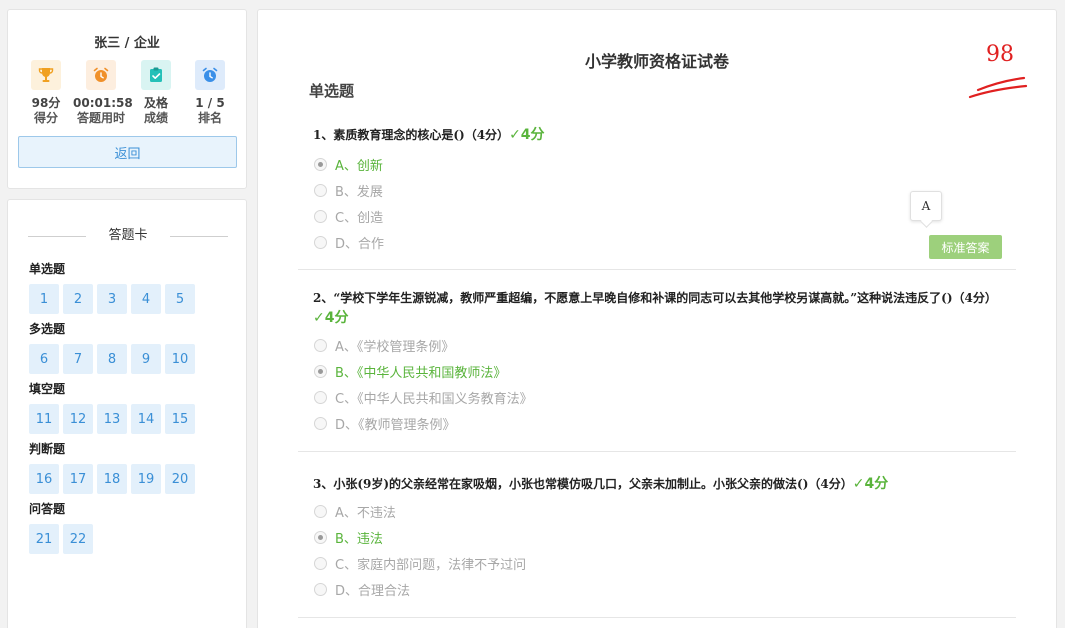  I want to click on alarm-clock-icon, so click(101, 75).